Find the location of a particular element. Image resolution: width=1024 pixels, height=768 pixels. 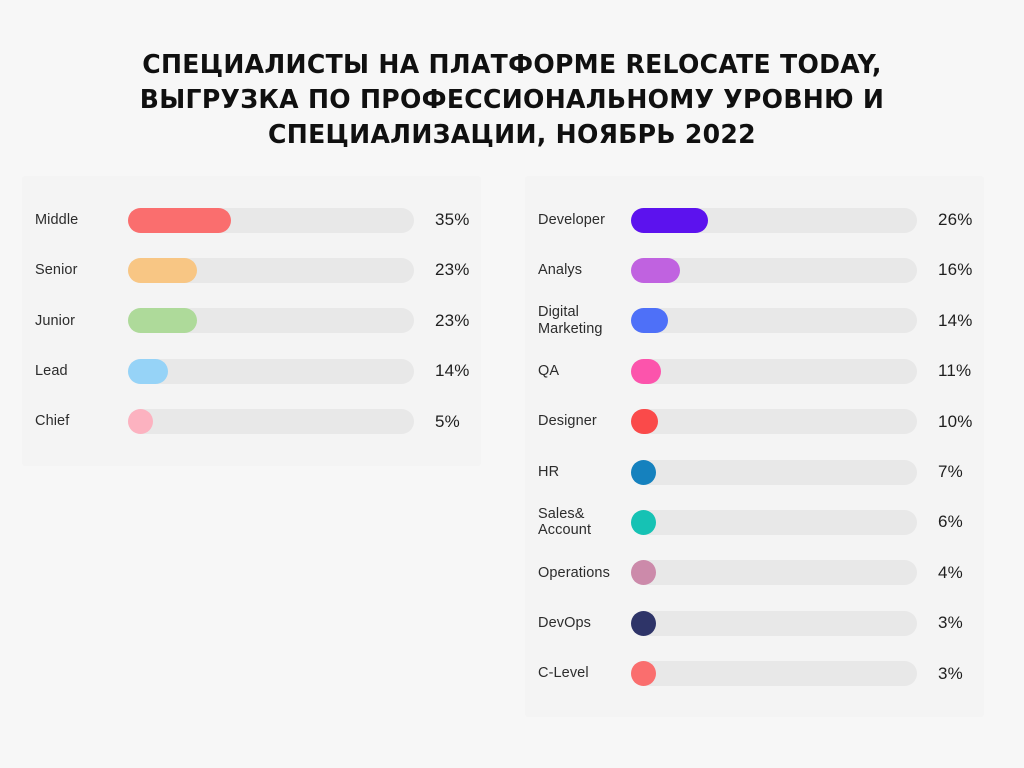

bar-row-label: HR is located at coordinates (578, 472).